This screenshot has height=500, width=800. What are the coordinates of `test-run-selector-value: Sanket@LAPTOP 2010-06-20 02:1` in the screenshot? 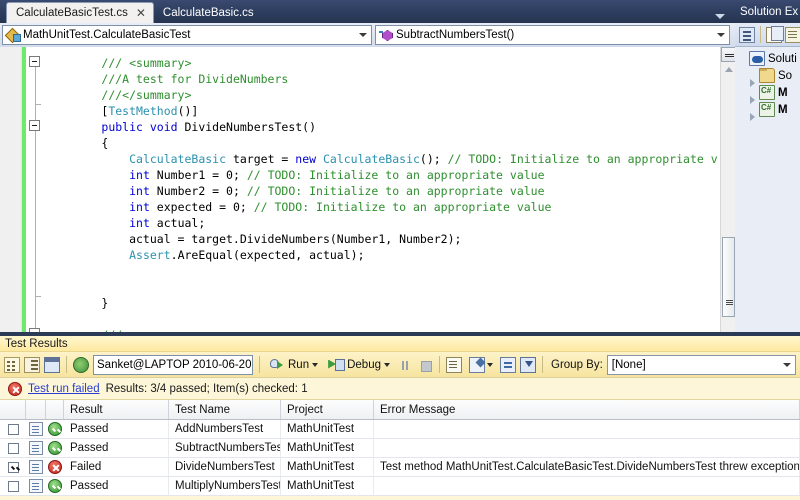 It's located at (174, 364).